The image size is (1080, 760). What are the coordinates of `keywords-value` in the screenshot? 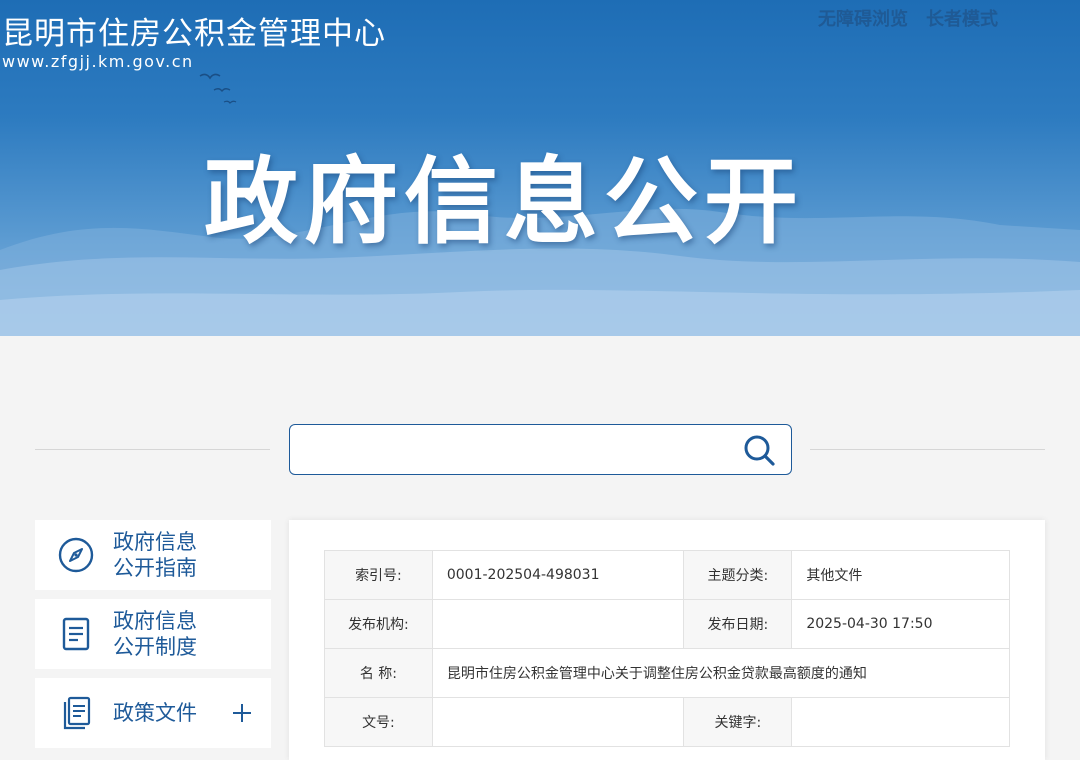 It's located at (900, 722).